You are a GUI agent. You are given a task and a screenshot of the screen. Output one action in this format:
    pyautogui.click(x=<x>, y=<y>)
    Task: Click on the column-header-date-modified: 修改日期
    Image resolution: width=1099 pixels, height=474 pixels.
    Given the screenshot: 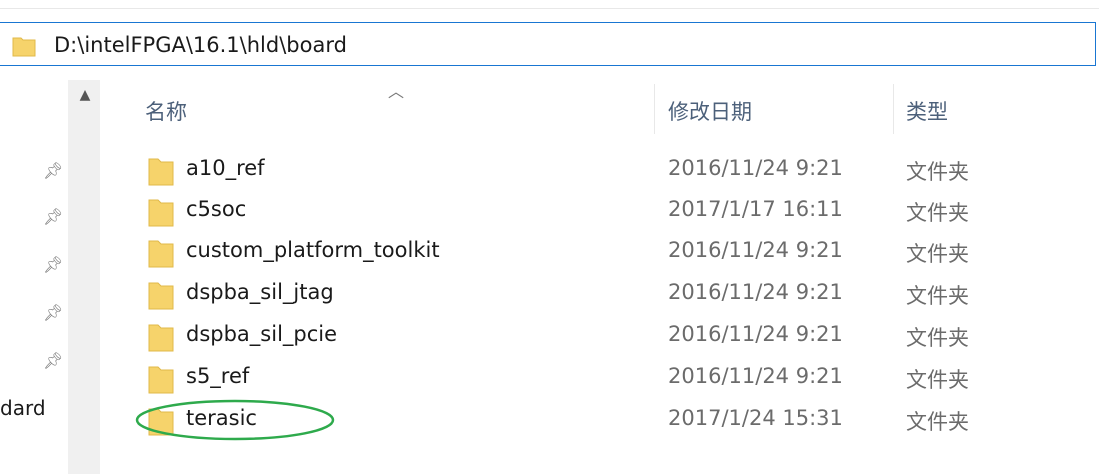 What is the action you would take?
    pyautogui.click(x=710, y=111)
    